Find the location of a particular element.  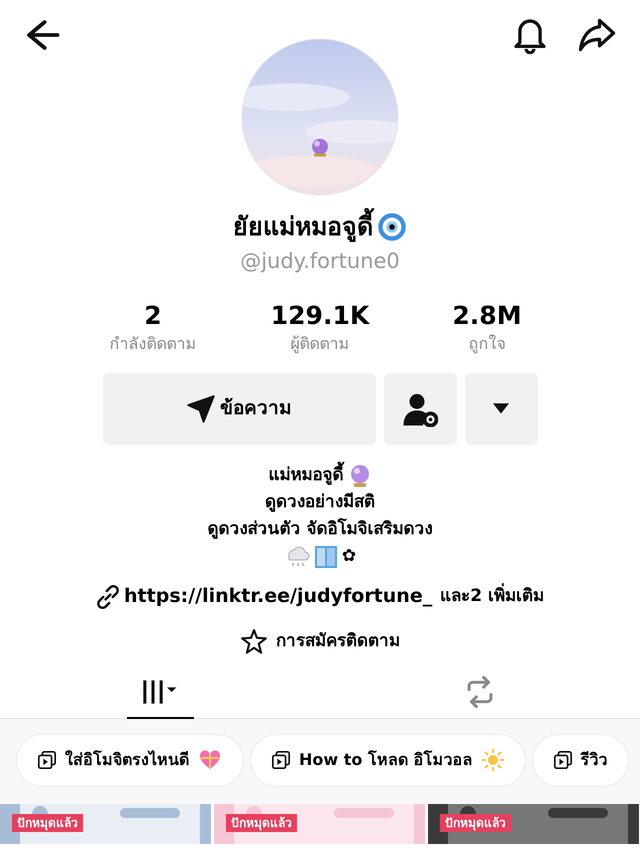

window-icon is located at coordinates (326, 557).